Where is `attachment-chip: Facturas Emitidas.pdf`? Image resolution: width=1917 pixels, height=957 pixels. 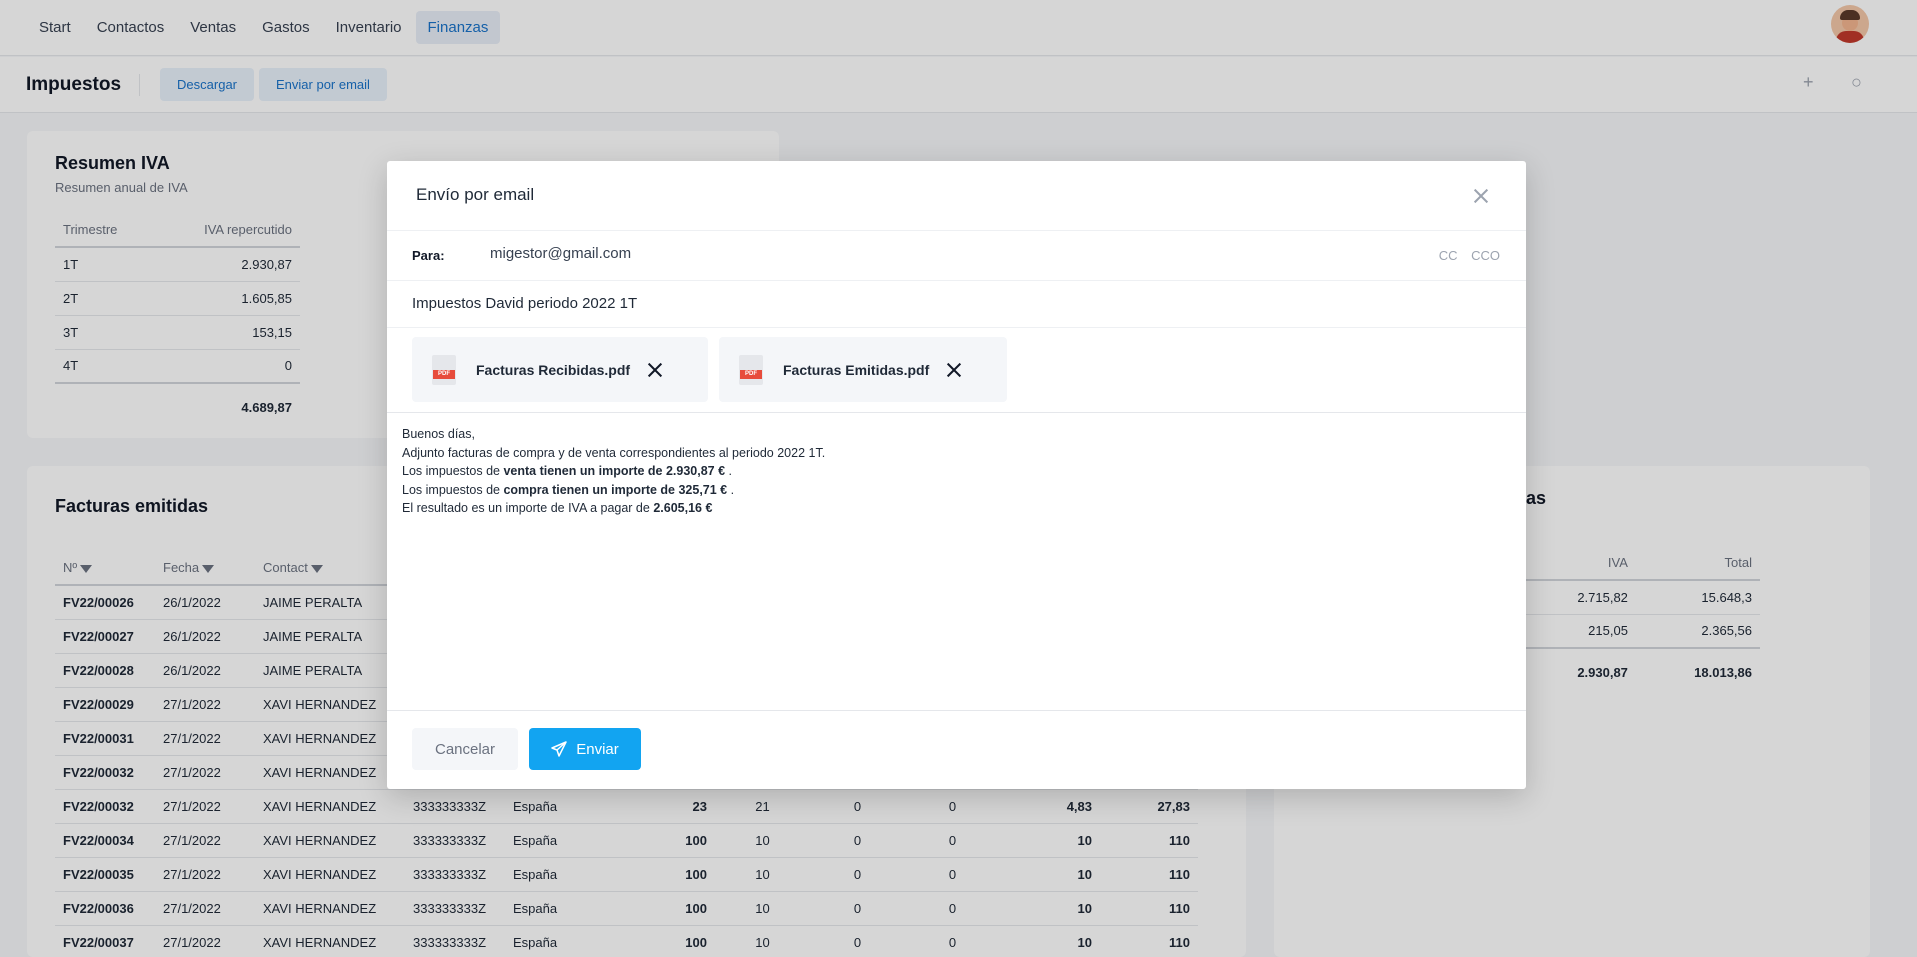
attachment-chip: Facturas Emitidas.pdf is located at coordinates (863, 369).